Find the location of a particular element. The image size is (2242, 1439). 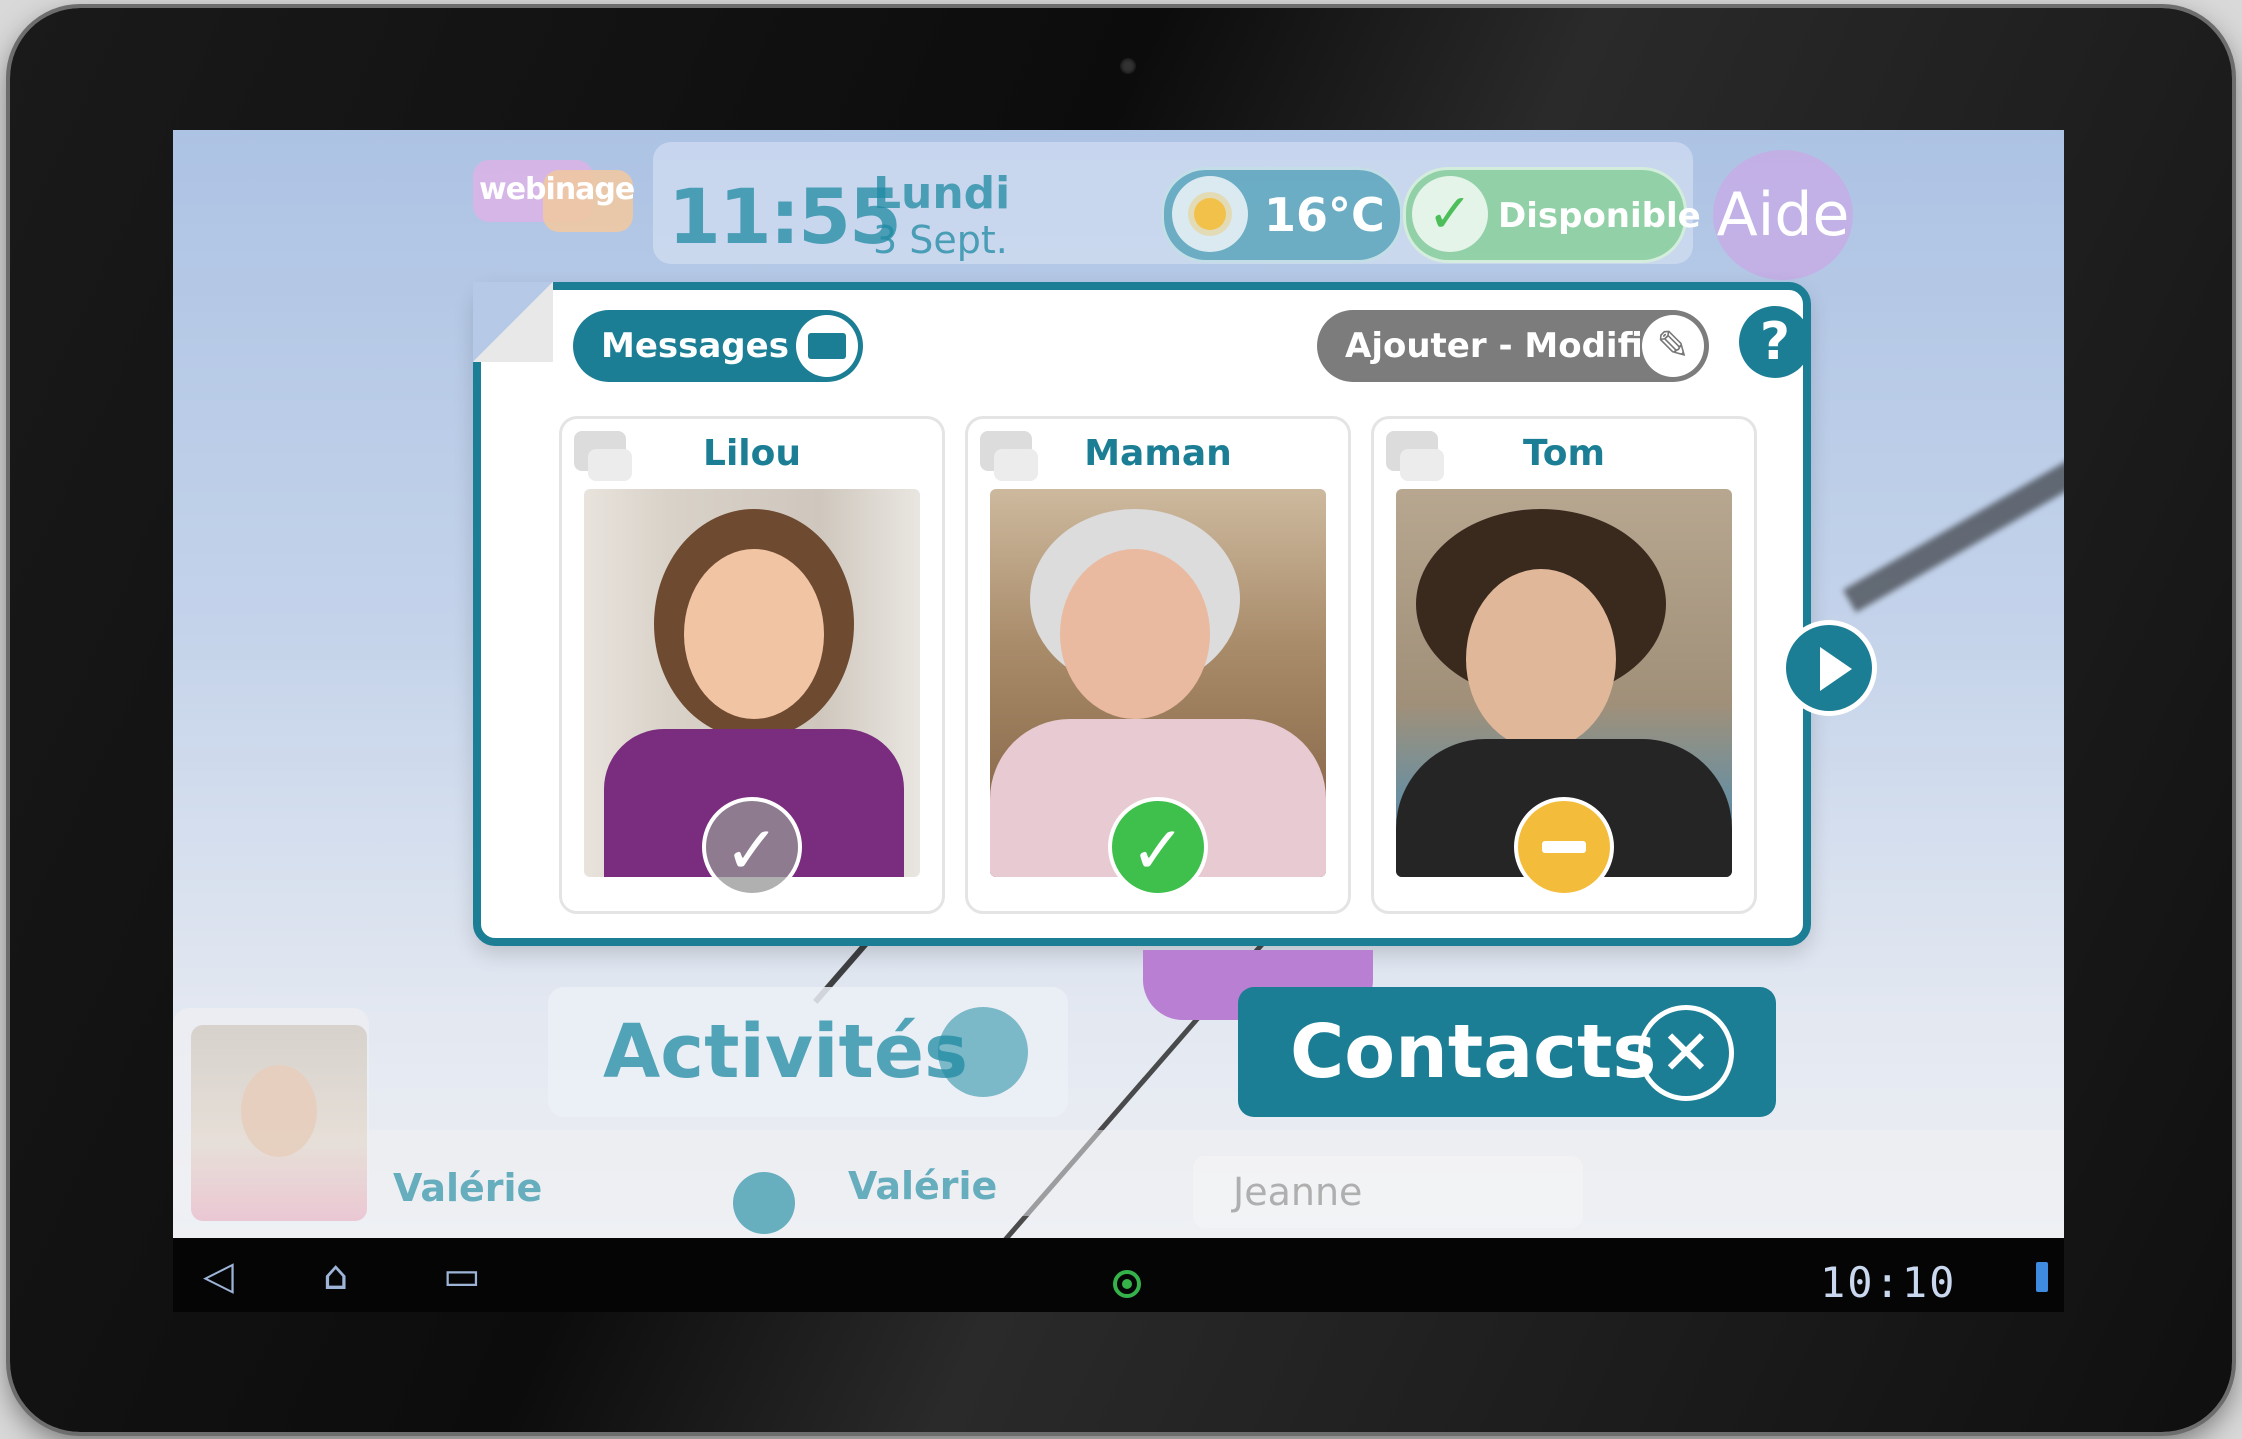

background-branch is located at coordinates (1953, 511).